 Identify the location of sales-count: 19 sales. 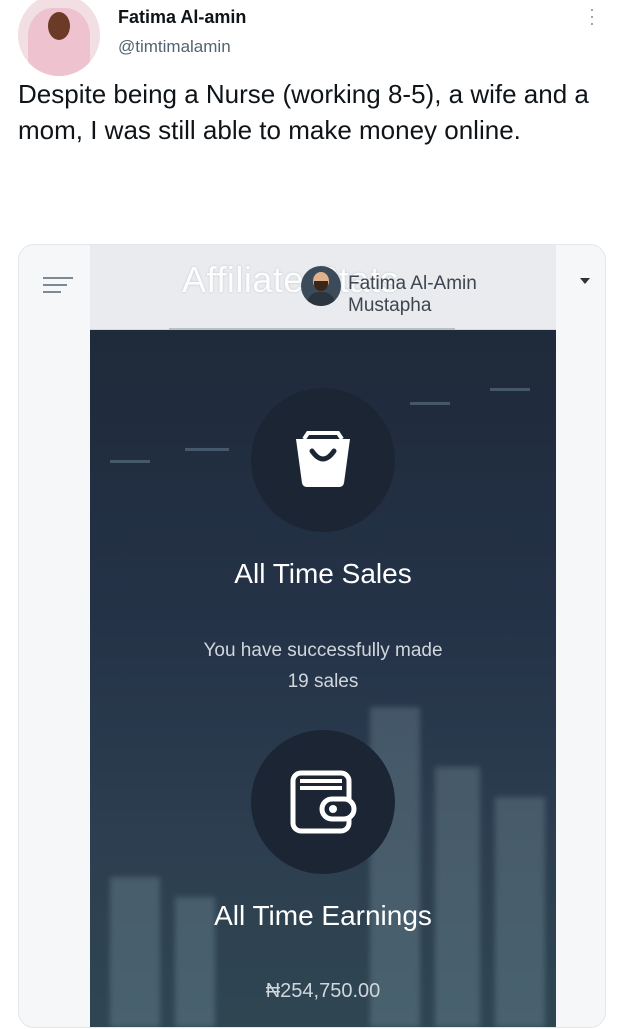
(323, 681).